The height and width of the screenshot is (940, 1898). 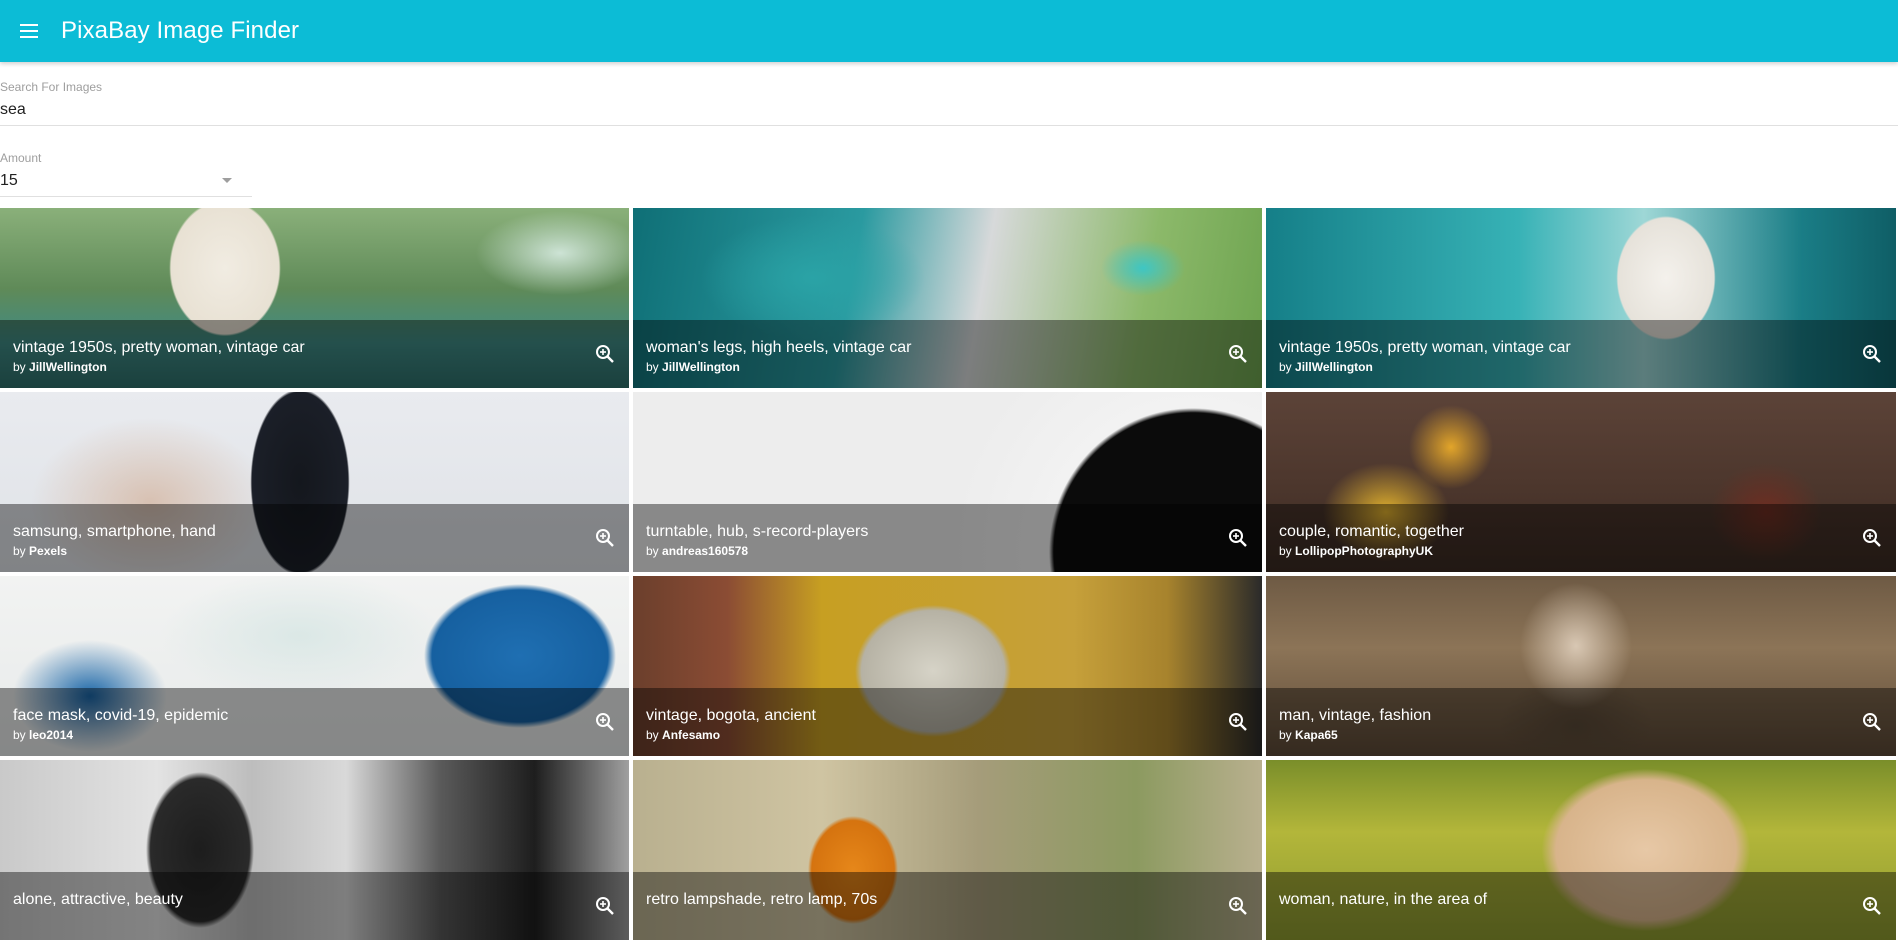 I want to click on tile-author: Anfesamo, so click(x=691, y=735).